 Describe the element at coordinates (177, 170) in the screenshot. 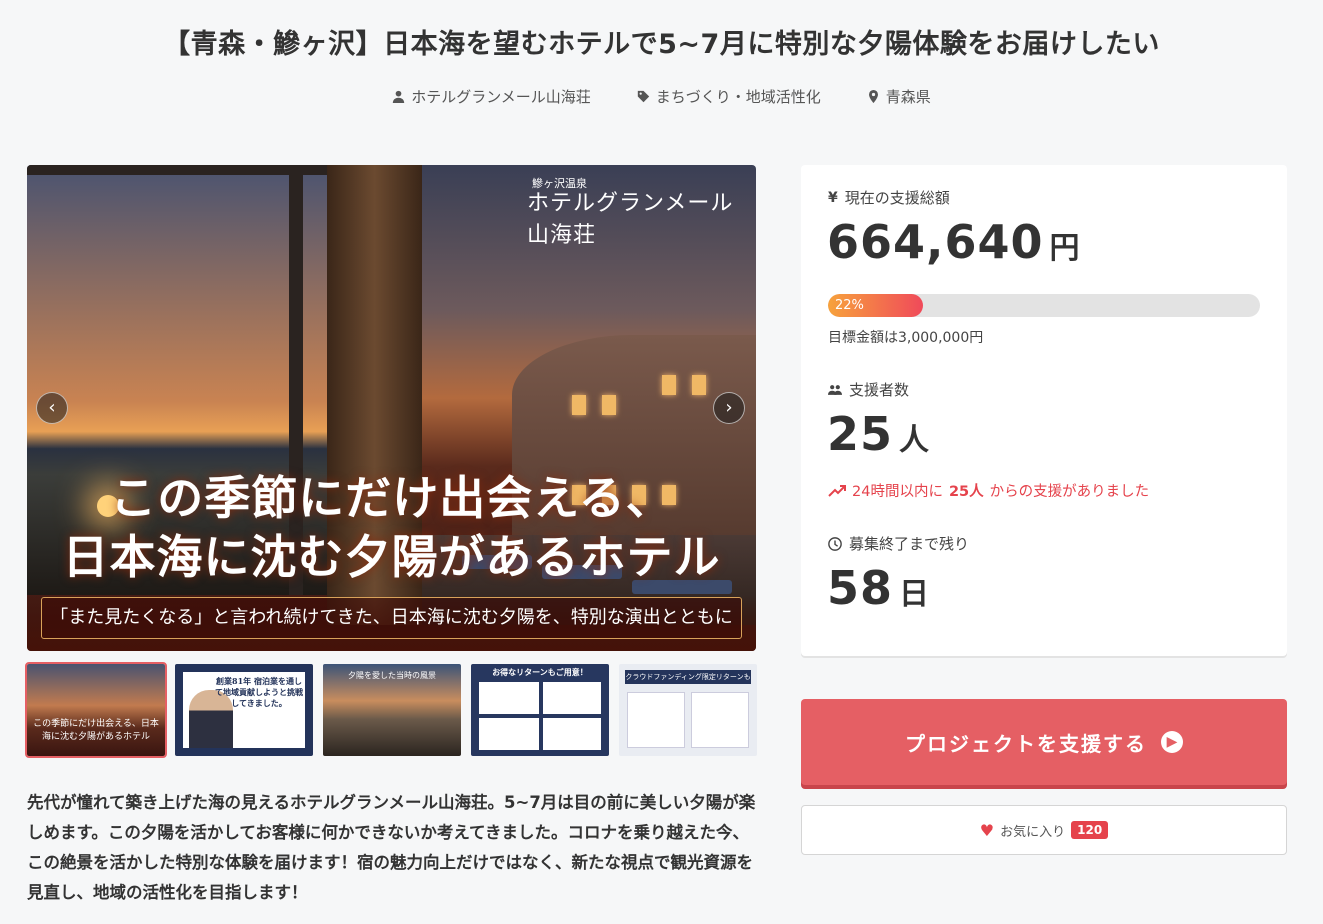

I see `window-frame-top` at that location.